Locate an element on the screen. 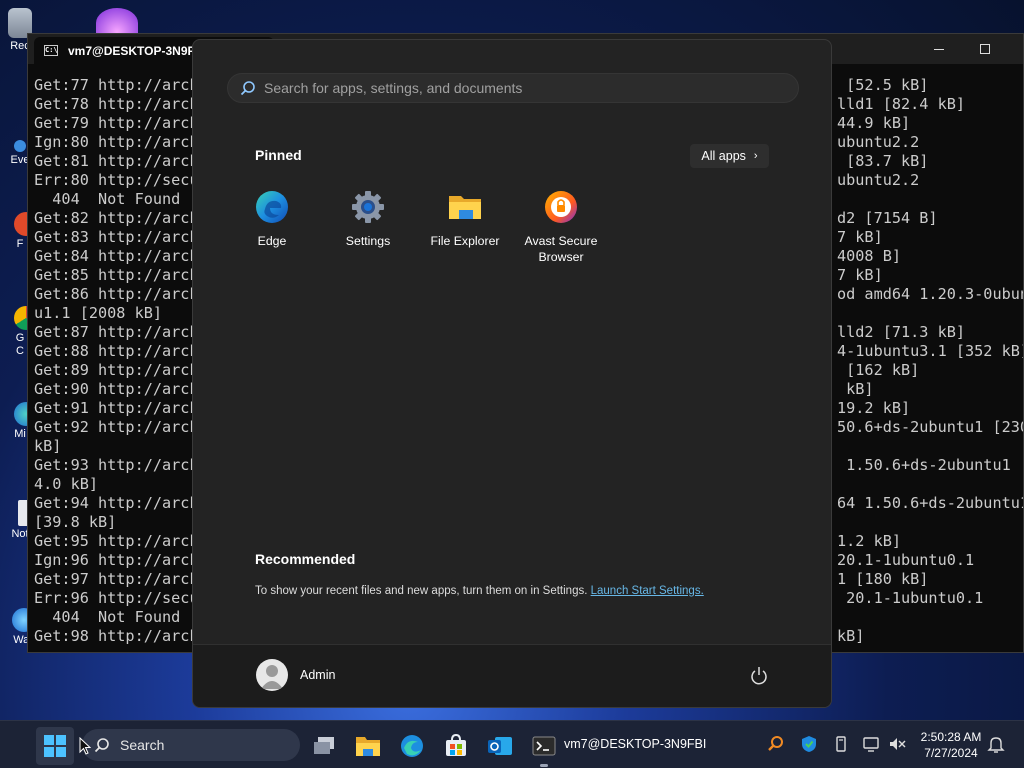 This screenshot has height=768, width=1024. taskbar-terminal is located at coordinates (544, 747).